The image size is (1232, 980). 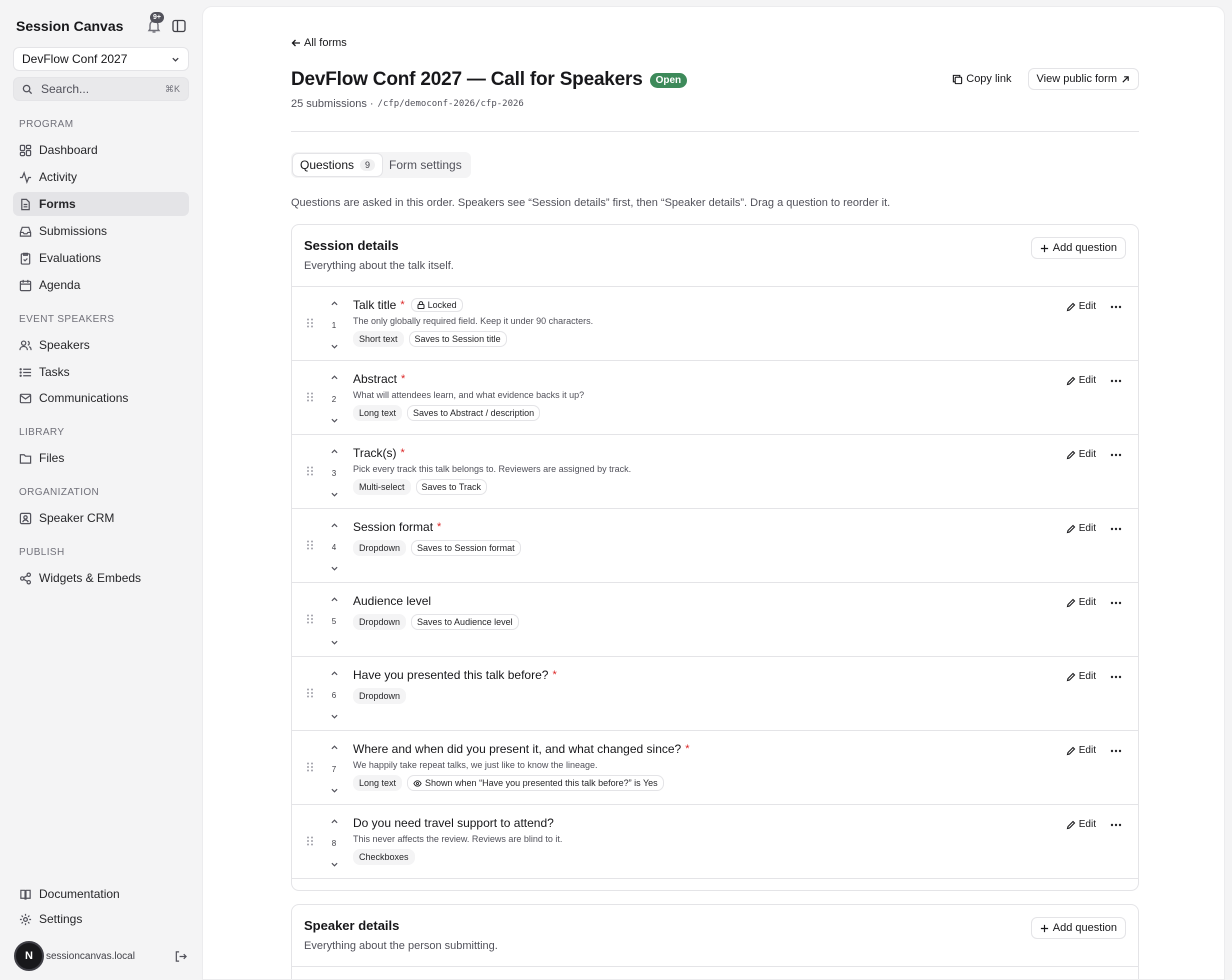 I want to click on question-tags: Multi-select Saves to Track, so click(x=492, y=487).